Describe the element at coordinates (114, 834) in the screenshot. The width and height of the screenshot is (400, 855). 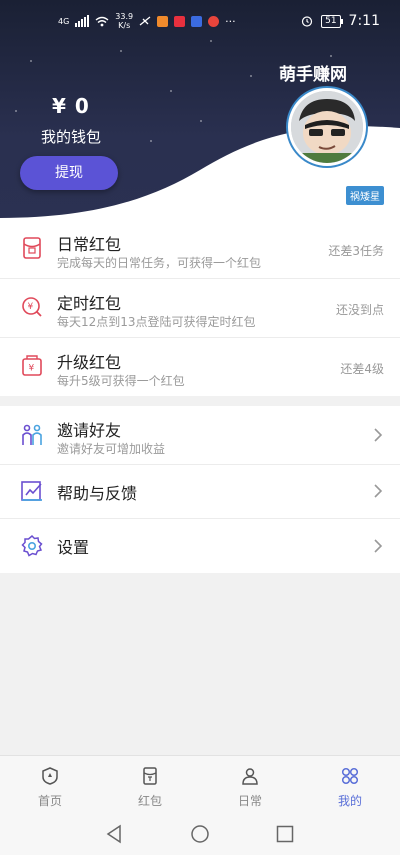
I see `back-icon` at that location.